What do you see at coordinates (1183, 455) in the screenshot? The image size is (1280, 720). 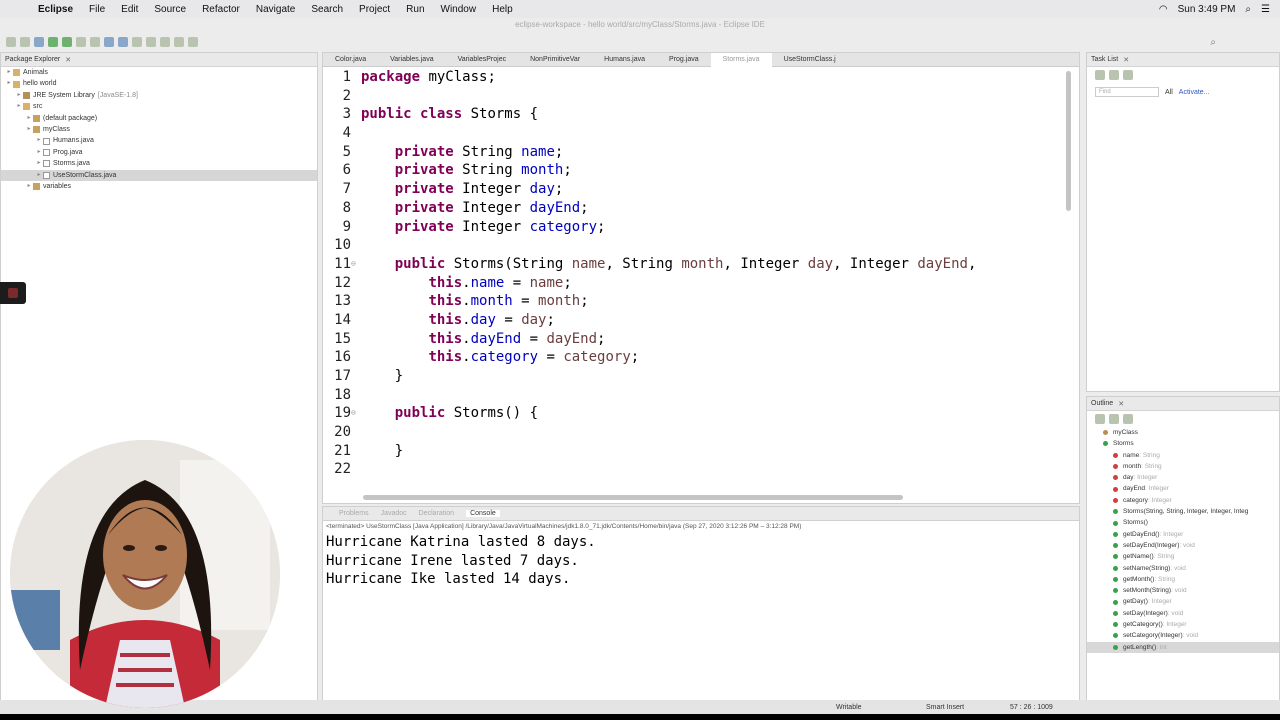 I see `outline-item: name : String` at bounding box center [1183, 455].